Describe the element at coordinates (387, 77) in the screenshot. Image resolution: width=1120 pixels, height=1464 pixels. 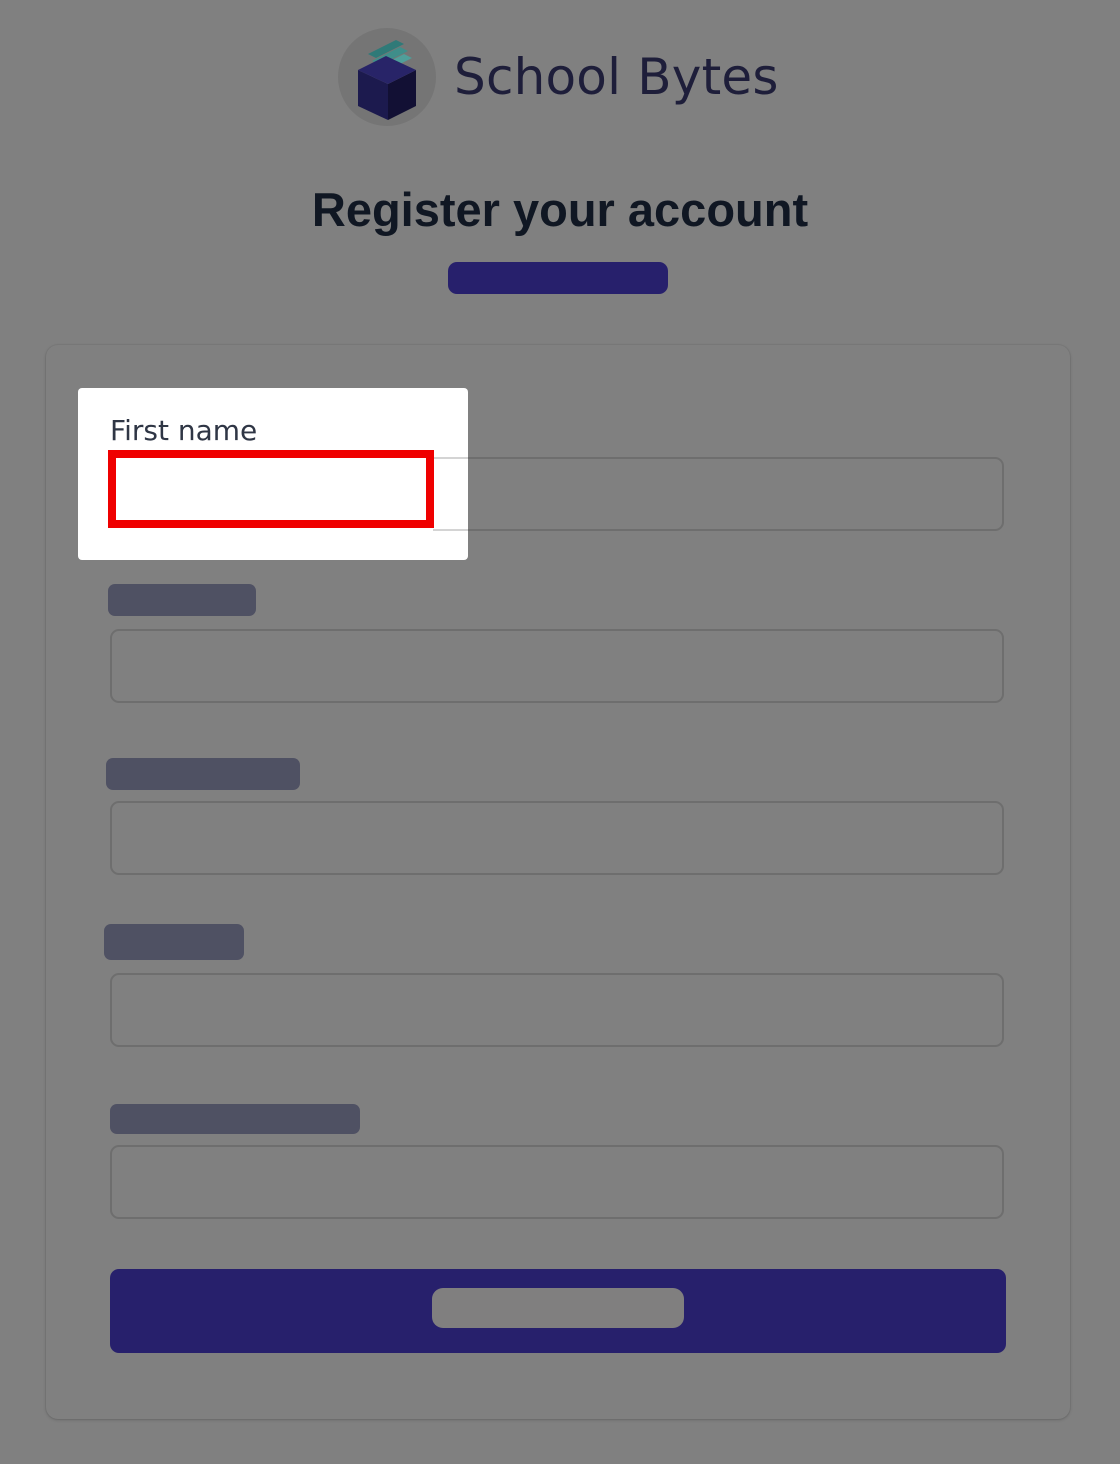
I see `book-shield-icon` at that location.